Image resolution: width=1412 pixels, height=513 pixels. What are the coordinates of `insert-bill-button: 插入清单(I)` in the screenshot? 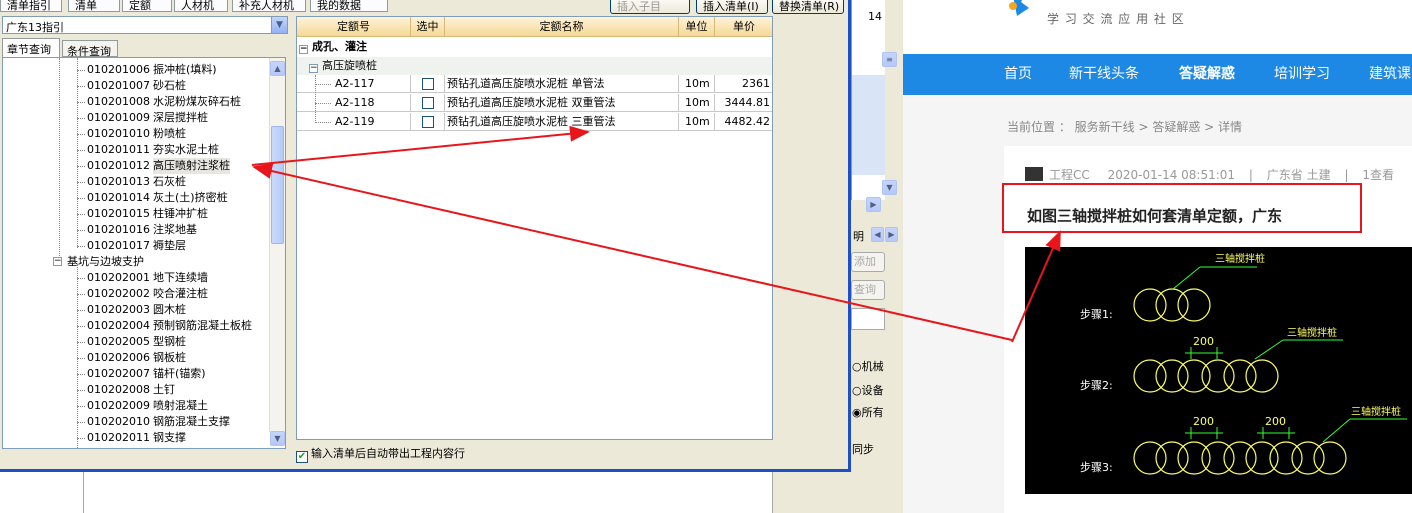 It's located at (732, 7).